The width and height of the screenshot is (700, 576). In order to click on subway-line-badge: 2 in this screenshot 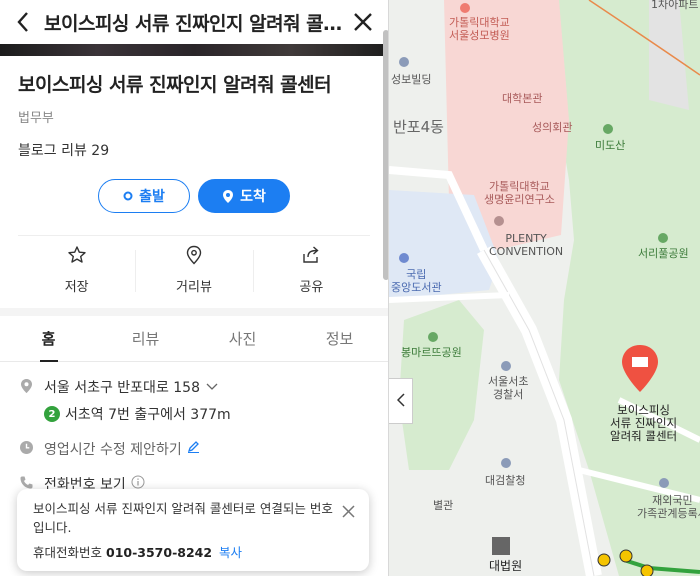, I will do `click(52, 414)`.